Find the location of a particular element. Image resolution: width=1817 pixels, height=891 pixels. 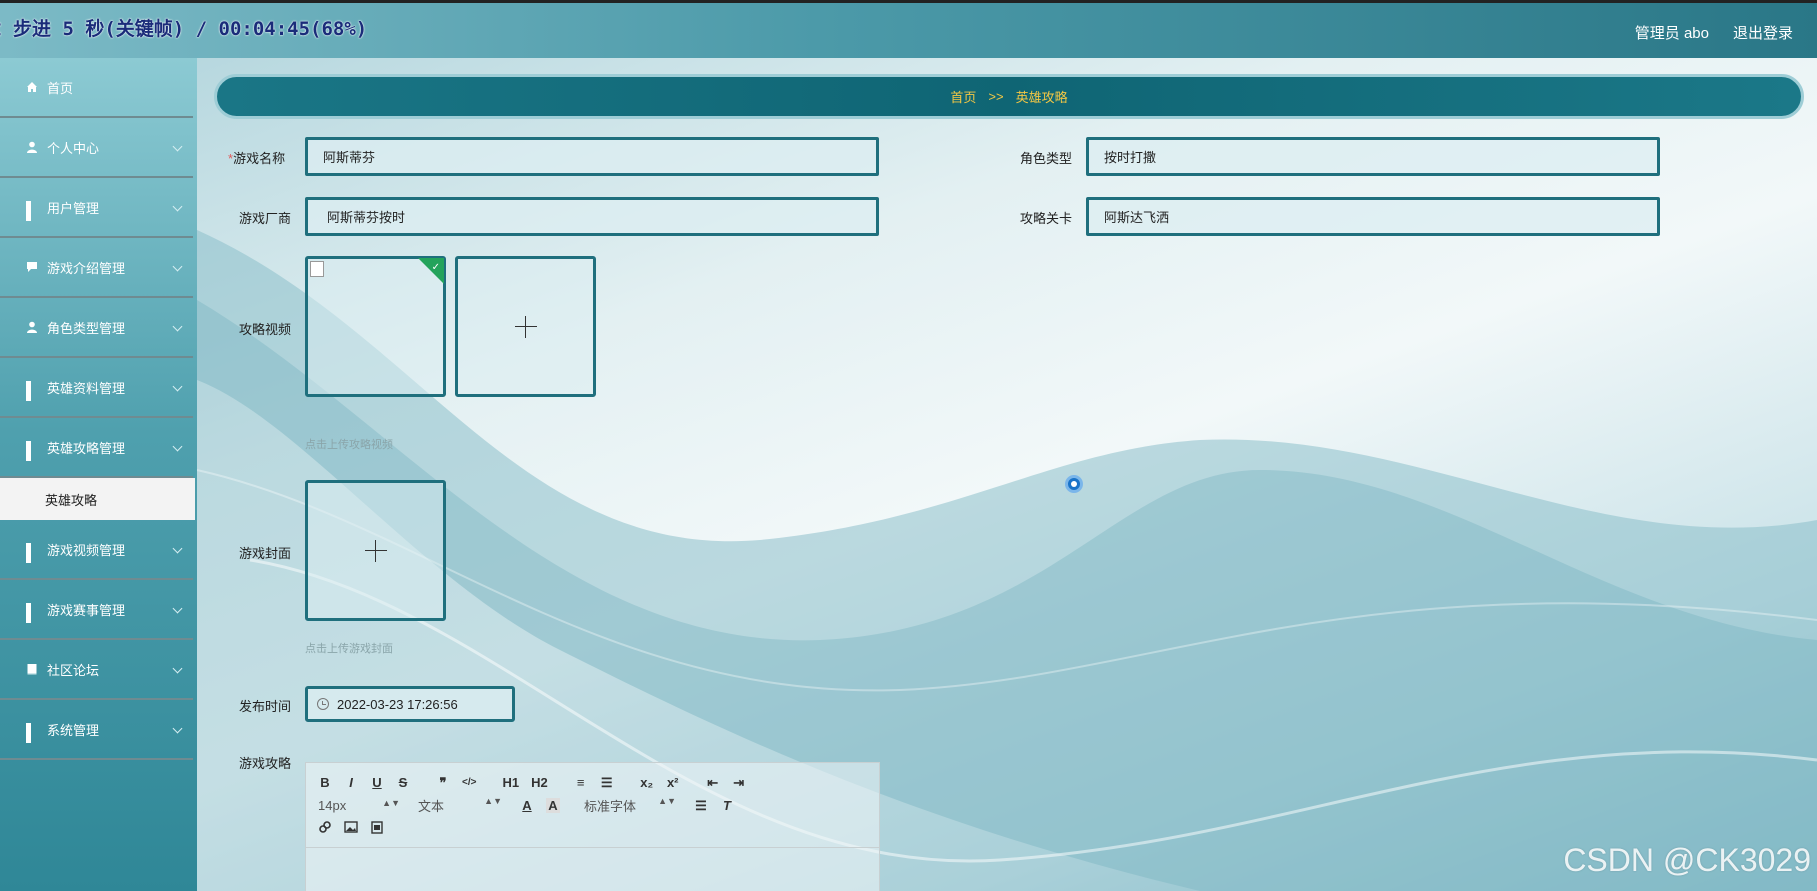

sidebar-item-user-management: 用户管理 is located at coordinates (96, 208).